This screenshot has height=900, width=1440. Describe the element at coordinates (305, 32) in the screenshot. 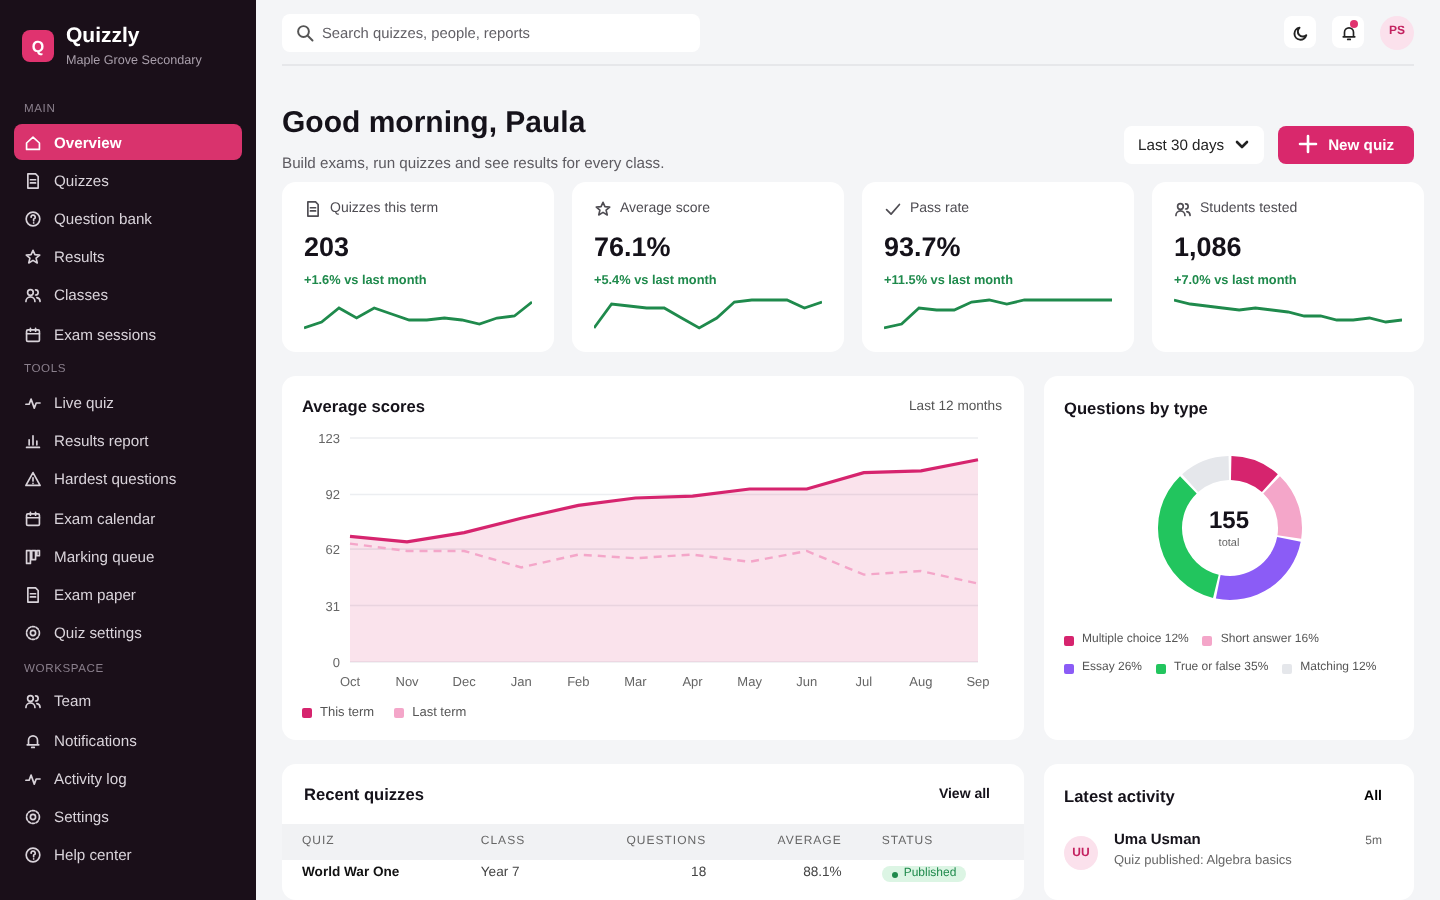

I see `search-icon` at that location.